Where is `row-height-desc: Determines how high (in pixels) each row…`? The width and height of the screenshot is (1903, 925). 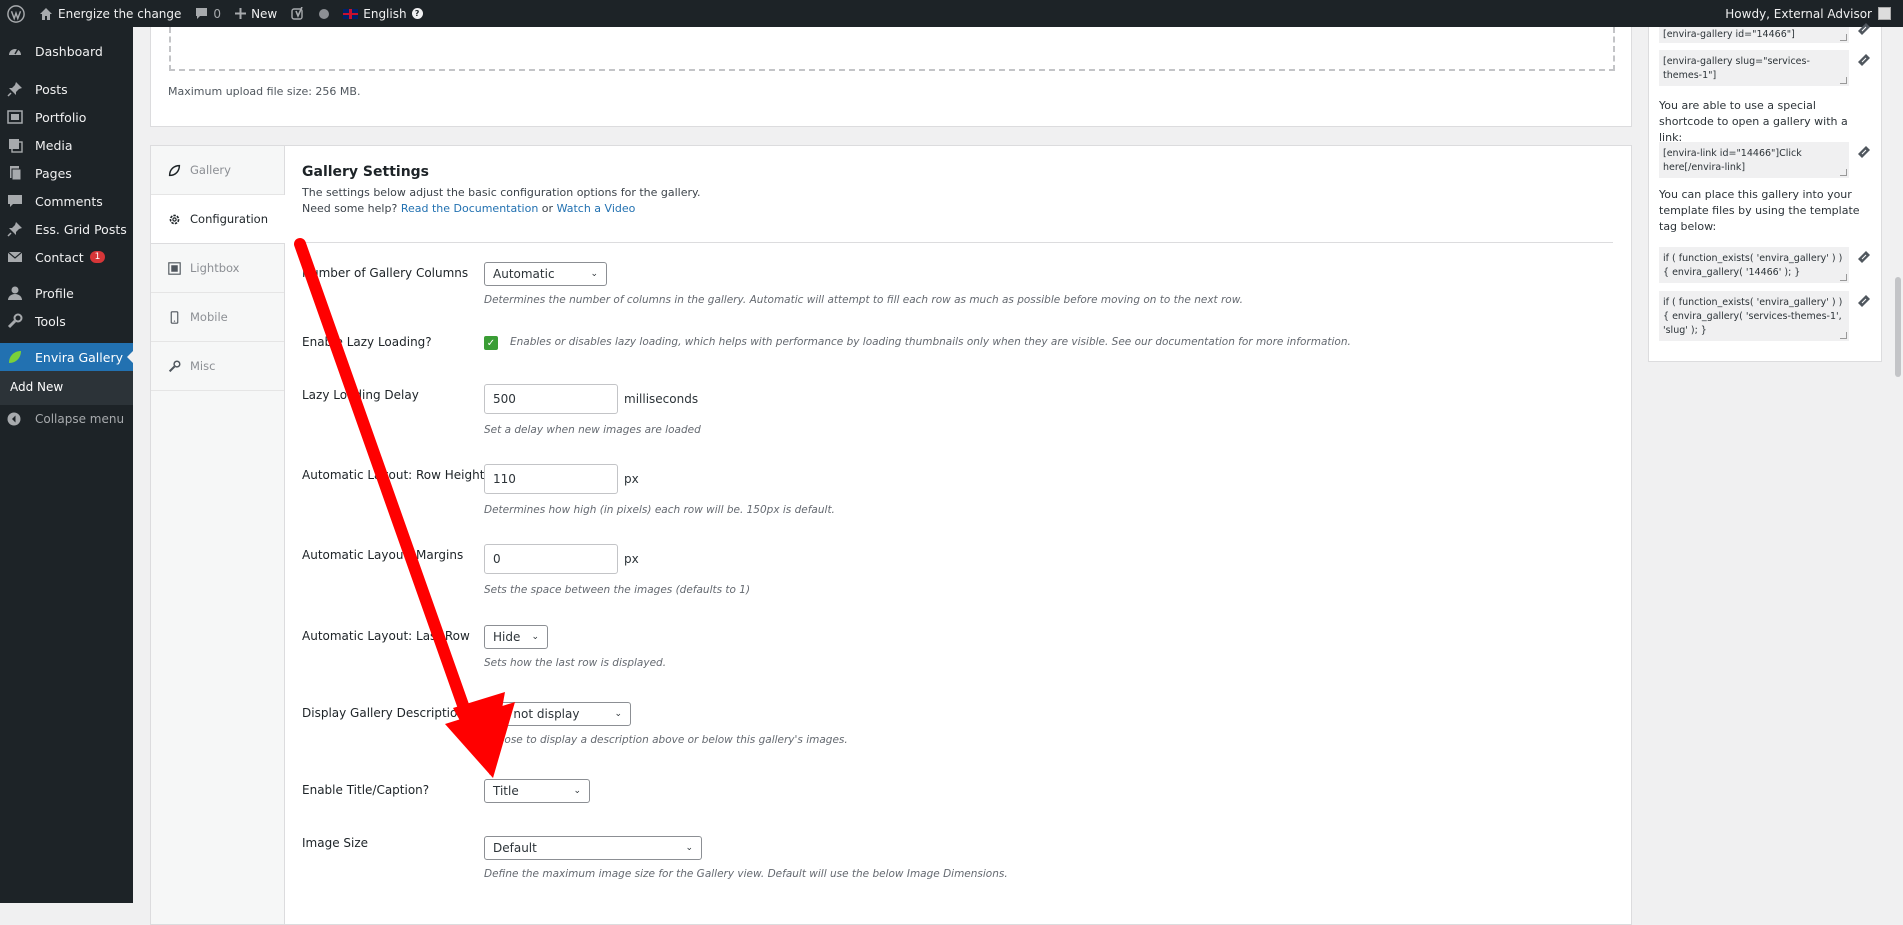 row-height-desc: Determines how high (in pixels) each row… is located at coordinates (659, 510).